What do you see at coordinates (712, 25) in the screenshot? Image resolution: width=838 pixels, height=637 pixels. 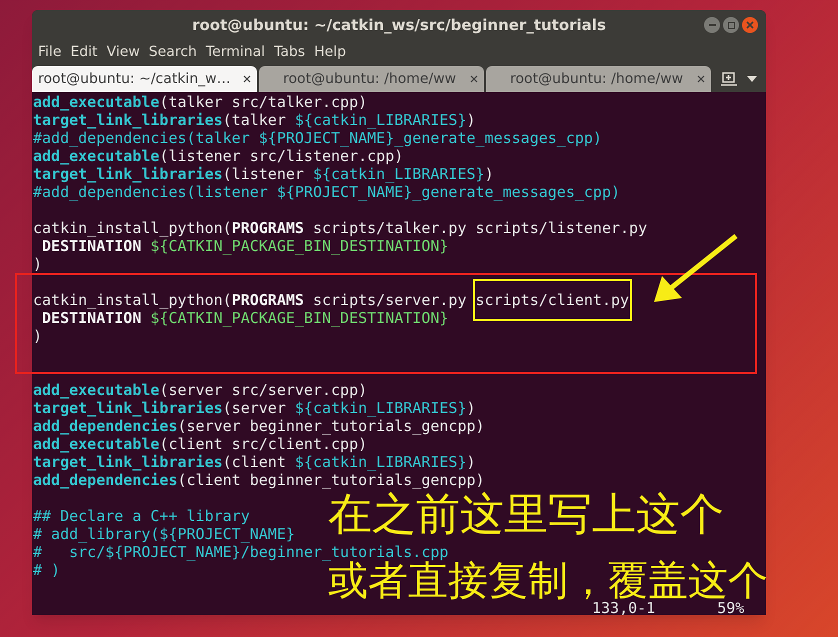 I see `minimize-button` at bounding box center [712, 25].